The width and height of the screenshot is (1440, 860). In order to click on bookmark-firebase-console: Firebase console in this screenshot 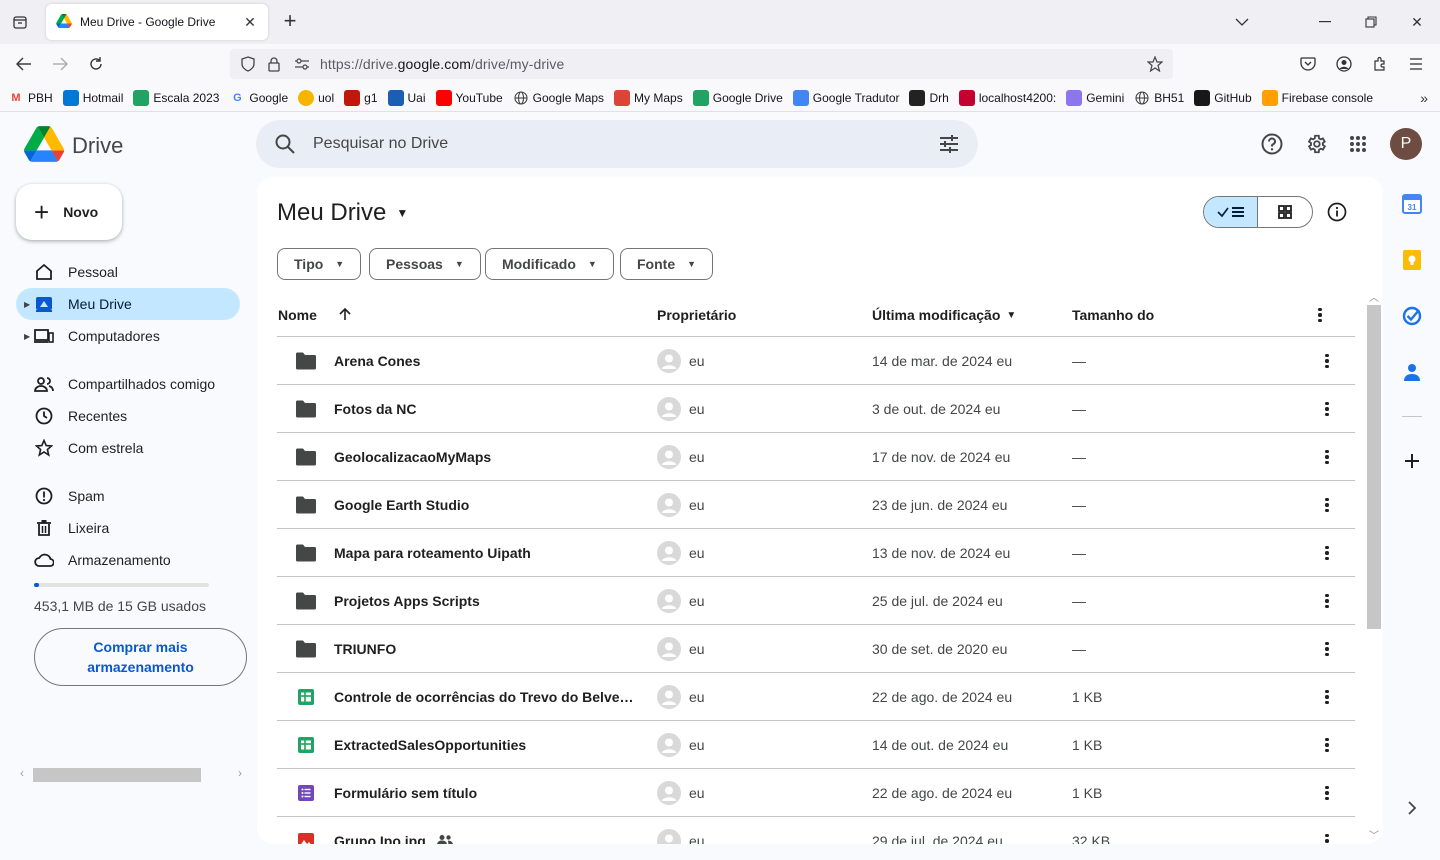, I will do `click(1317, 97)`.